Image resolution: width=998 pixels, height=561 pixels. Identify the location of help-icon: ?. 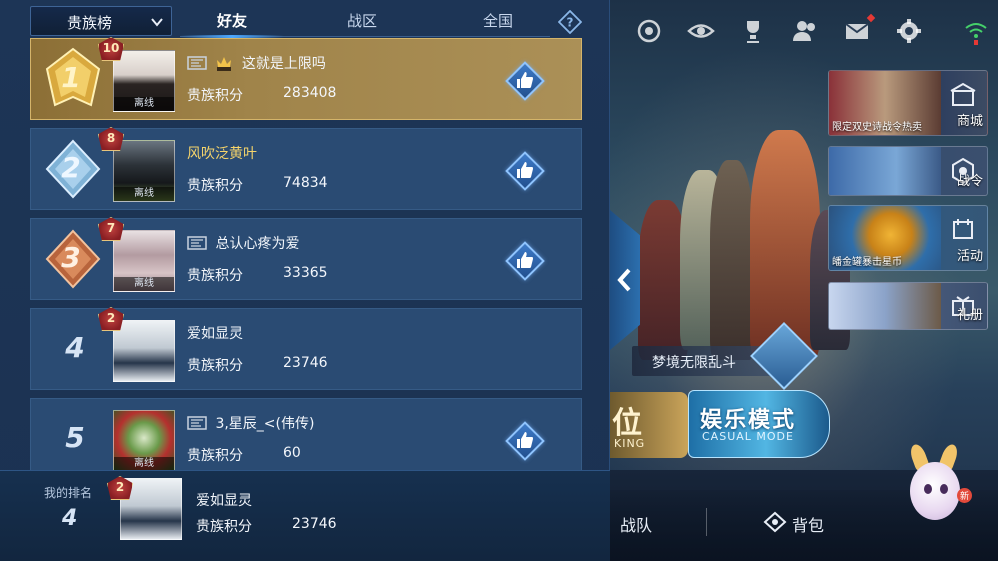
(570, 22).